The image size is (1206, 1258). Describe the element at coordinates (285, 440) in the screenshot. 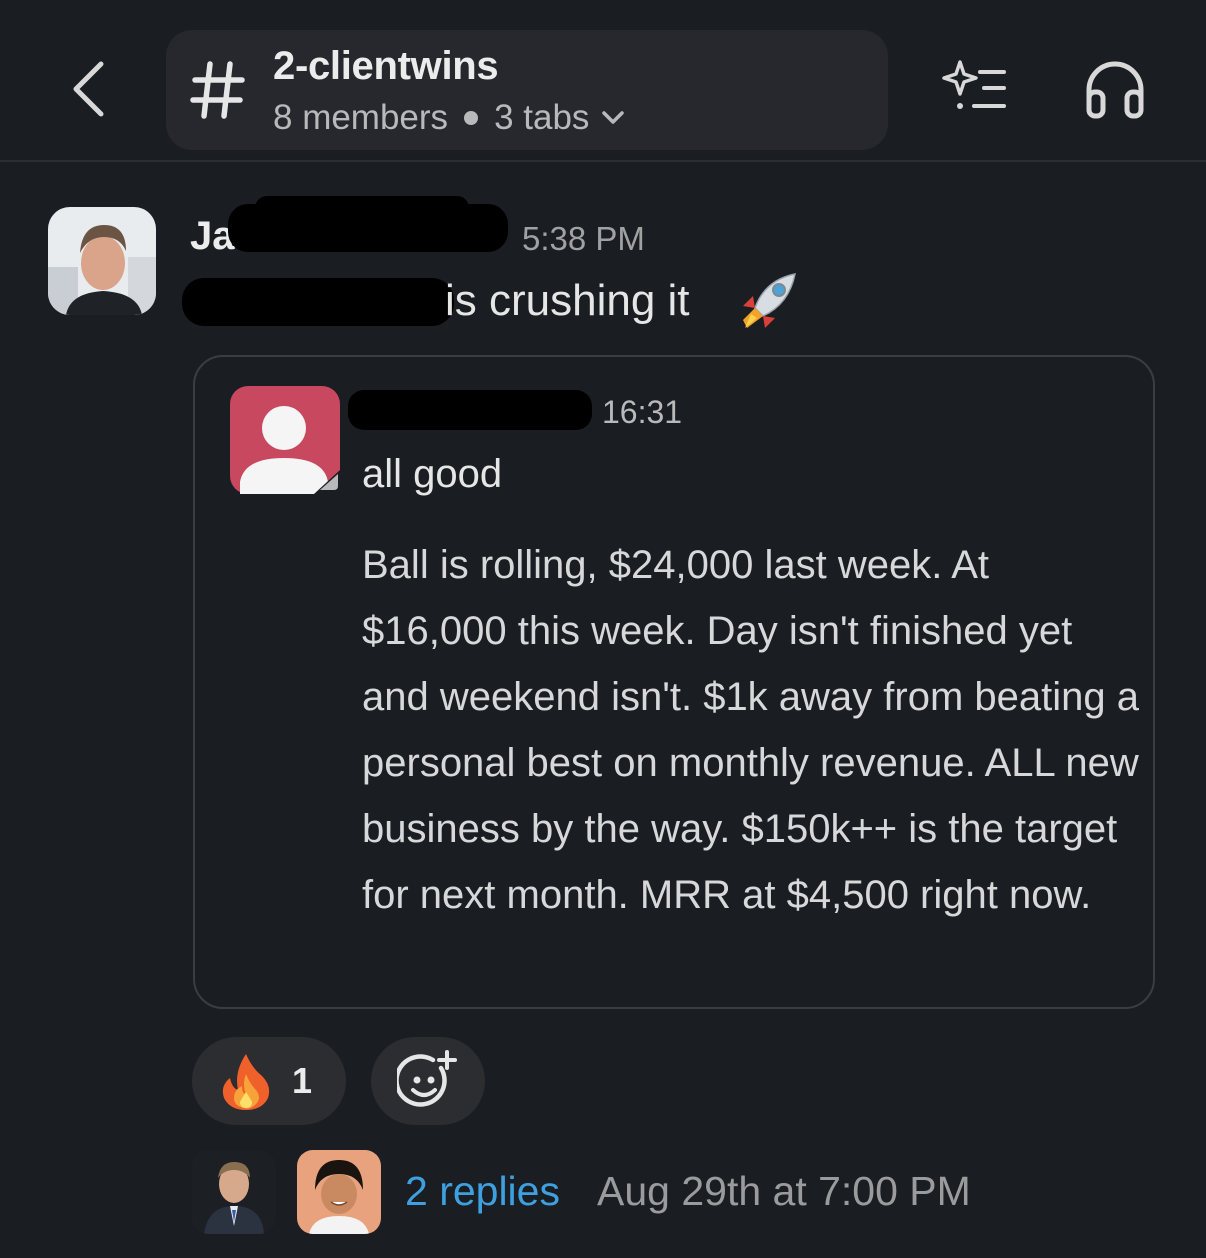

I see `default-user-avatar-icon` at that location.